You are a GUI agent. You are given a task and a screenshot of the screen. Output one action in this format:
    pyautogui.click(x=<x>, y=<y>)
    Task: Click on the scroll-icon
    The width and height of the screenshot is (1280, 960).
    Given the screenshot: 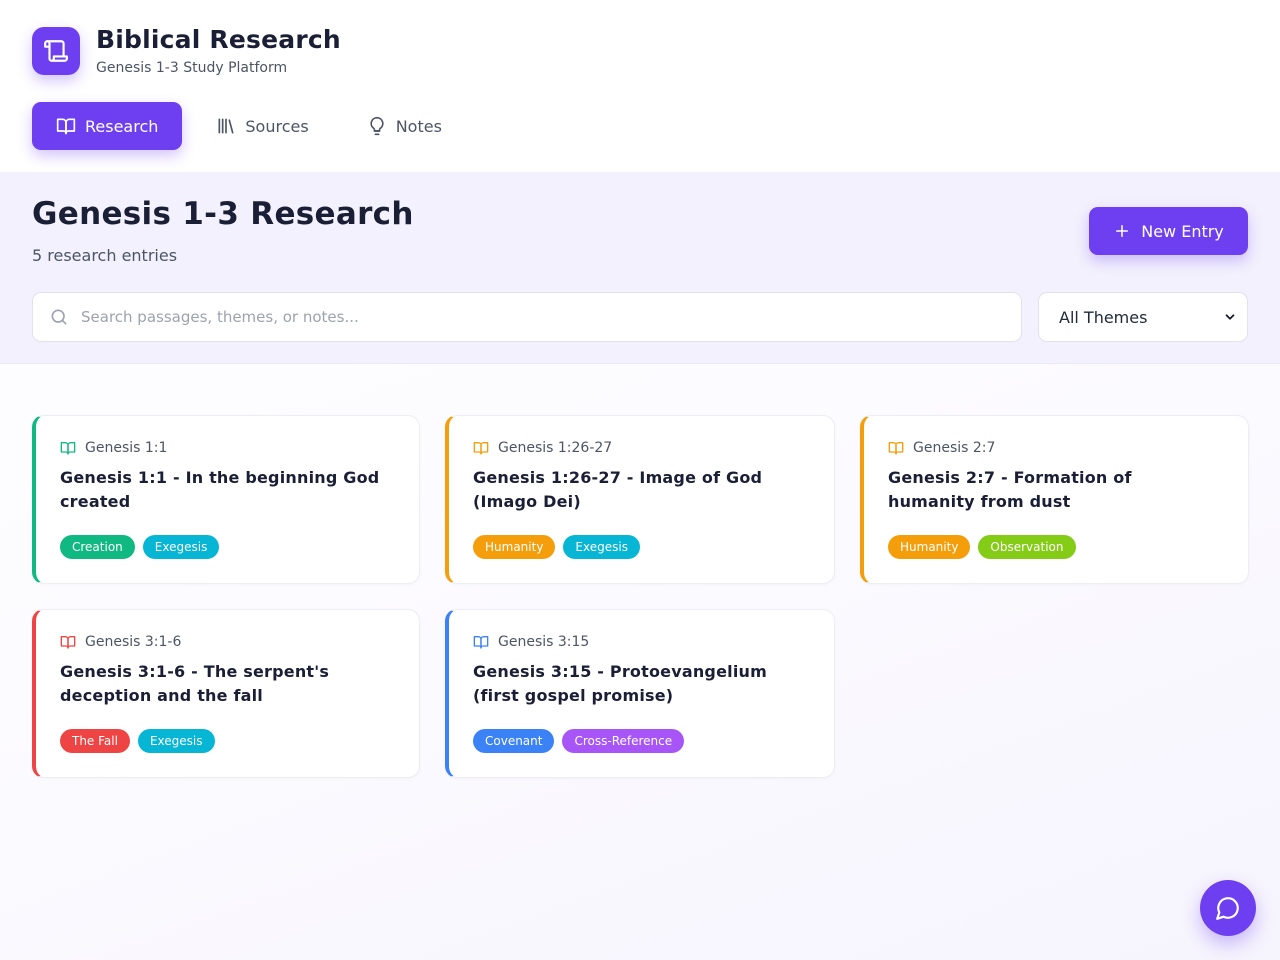 What is the action you would take?
    pyautogui.click(x=56, y=51)
    